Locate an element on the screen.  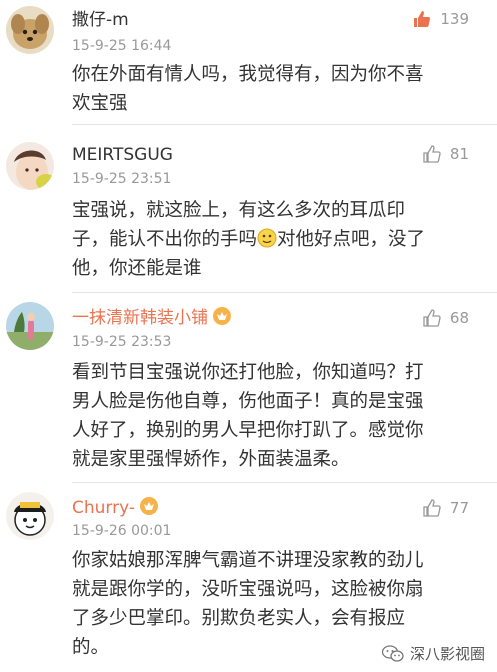
comment-text-line: 宝强说，就这脸上，有这么多次的耳瓜印 is located at coordinates (239, 210).